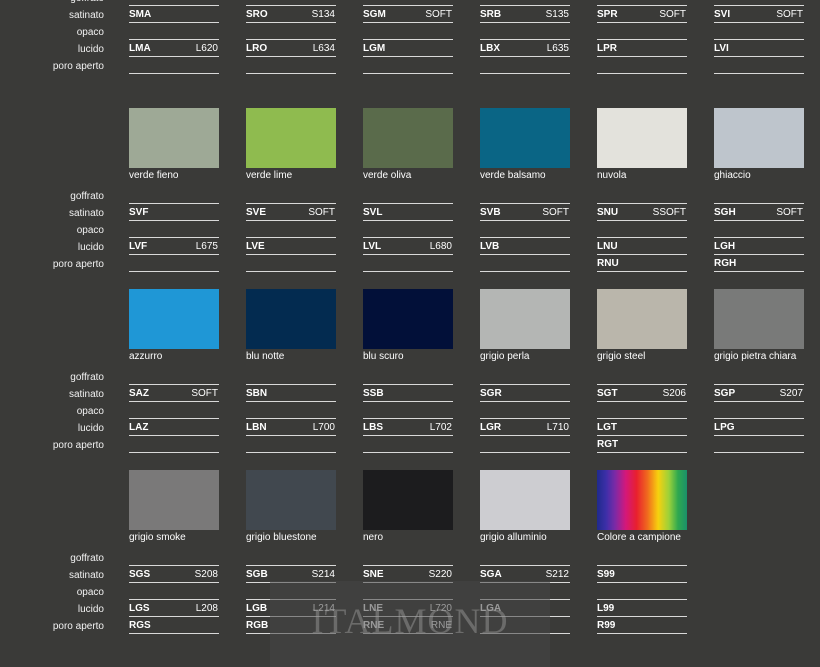 This screenshot has width=820, height=667. I want to click on finish-row-lucido: LAZ, so click(174, 428).